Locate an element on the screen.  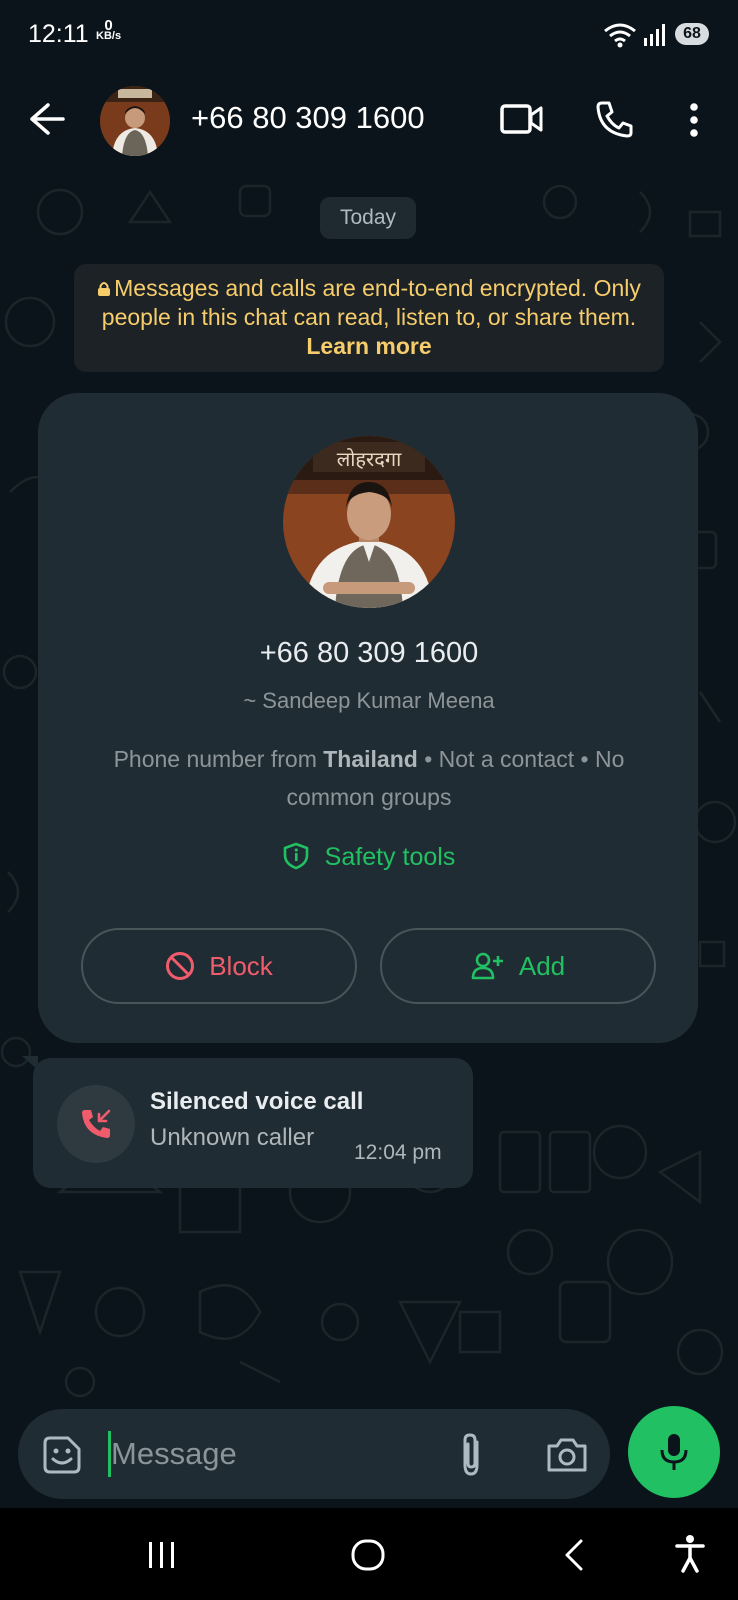
shield-icon is located at coordinates (295, 856).